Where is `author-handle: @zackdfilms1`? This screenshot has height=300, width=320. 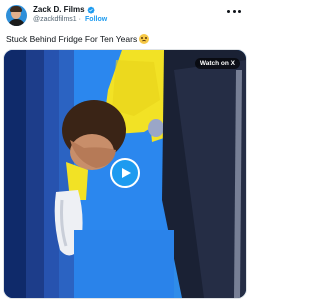
author-handle: @zackdfilms1 is located at coordinates (55, 20).